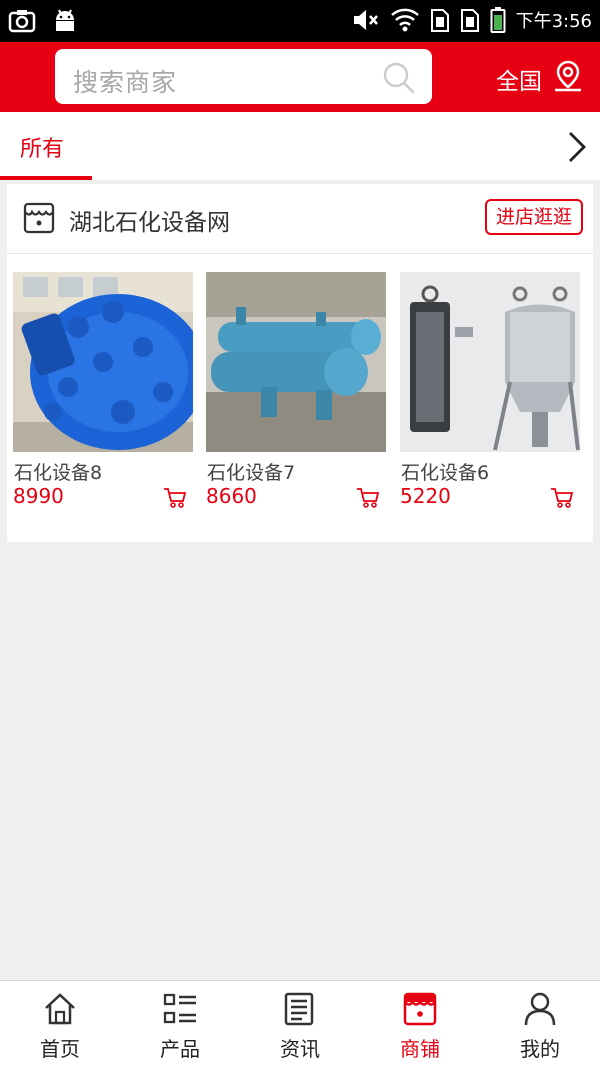 This screenshot has height=1067, width=600. I want to click on mute-icon, so click(366, 20).